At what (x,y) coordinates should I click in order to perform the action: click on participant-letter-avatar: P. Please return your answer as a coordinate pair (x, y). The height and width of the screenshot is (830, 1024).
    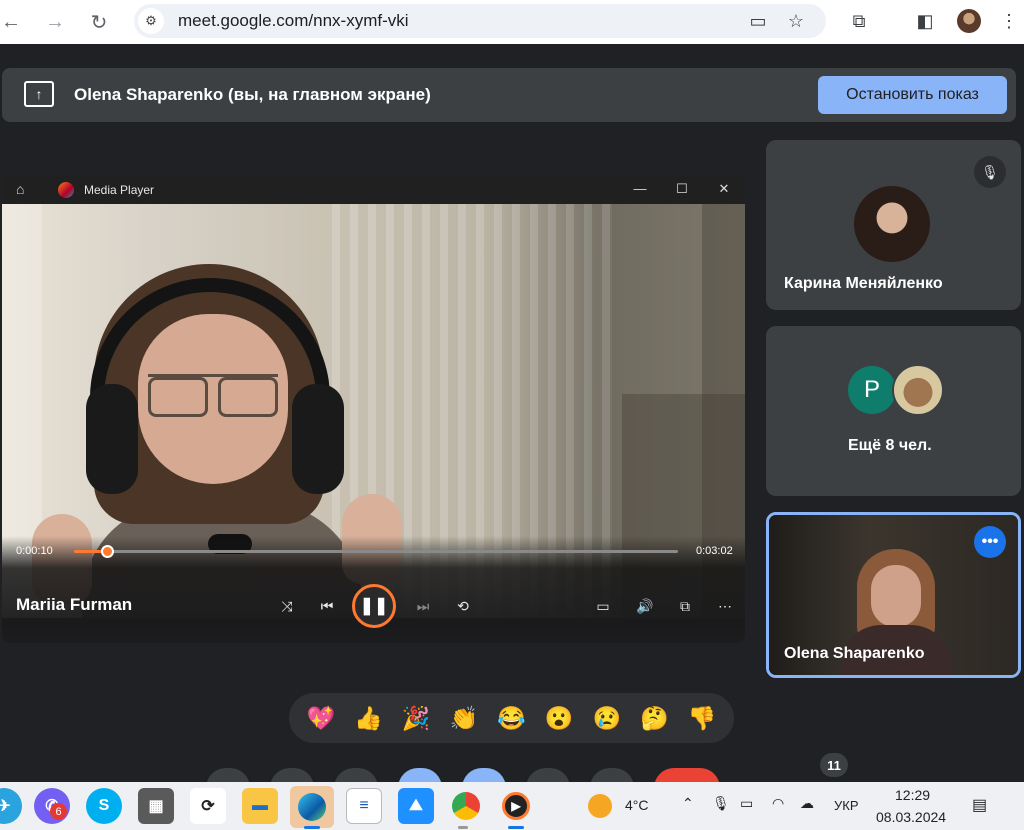
    Looking at the image, I should click on (872, 390).